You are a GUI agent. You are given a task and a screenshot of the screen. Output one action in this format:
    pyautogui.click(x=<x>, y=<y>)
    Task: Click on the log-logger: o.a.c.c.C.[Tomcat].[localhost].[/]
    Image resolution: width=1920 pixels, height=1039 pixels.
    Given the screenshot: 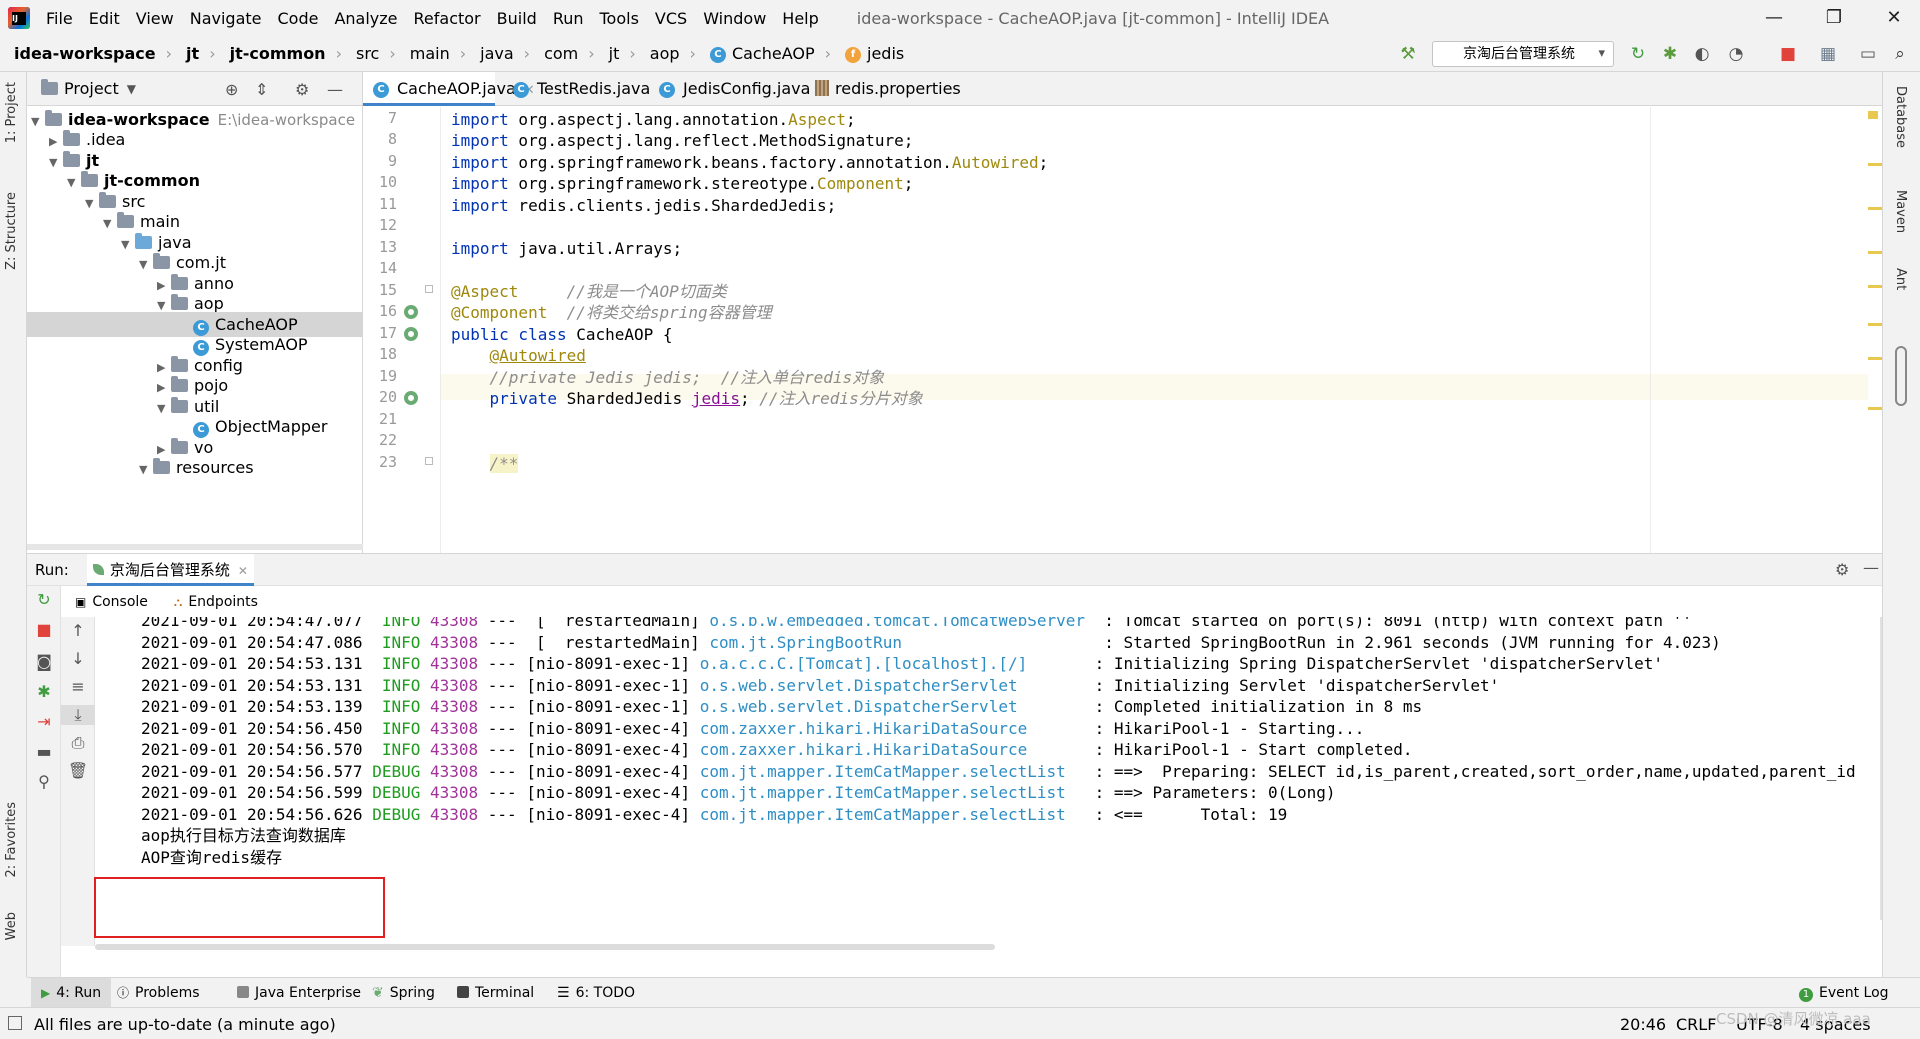 What is the action you would take?
    pyautogui.click(x=892, y=663)
    